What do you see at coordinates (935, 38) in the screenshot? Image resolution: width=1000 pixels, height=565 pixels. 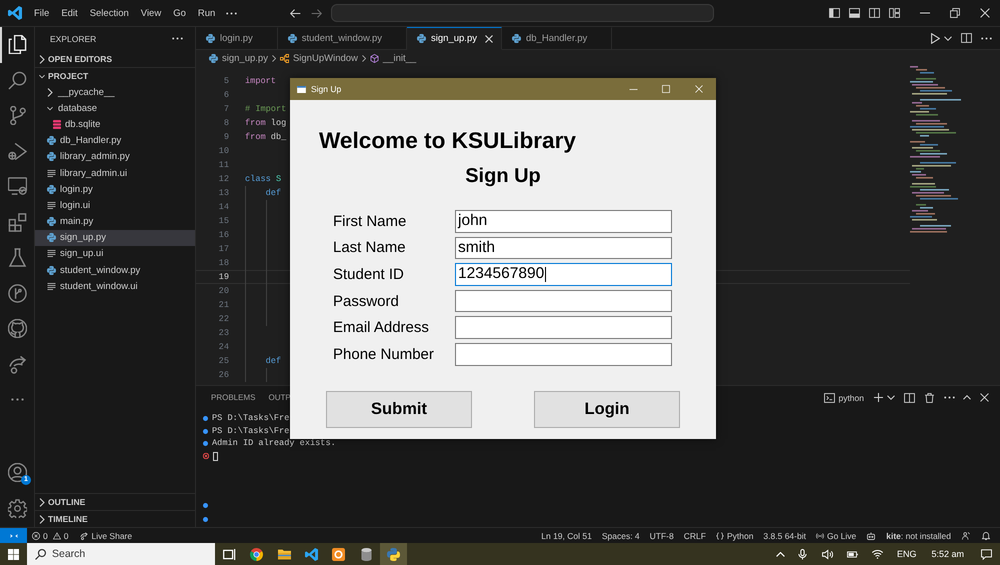 I see `run-icon` at bounding box center [935, 38].